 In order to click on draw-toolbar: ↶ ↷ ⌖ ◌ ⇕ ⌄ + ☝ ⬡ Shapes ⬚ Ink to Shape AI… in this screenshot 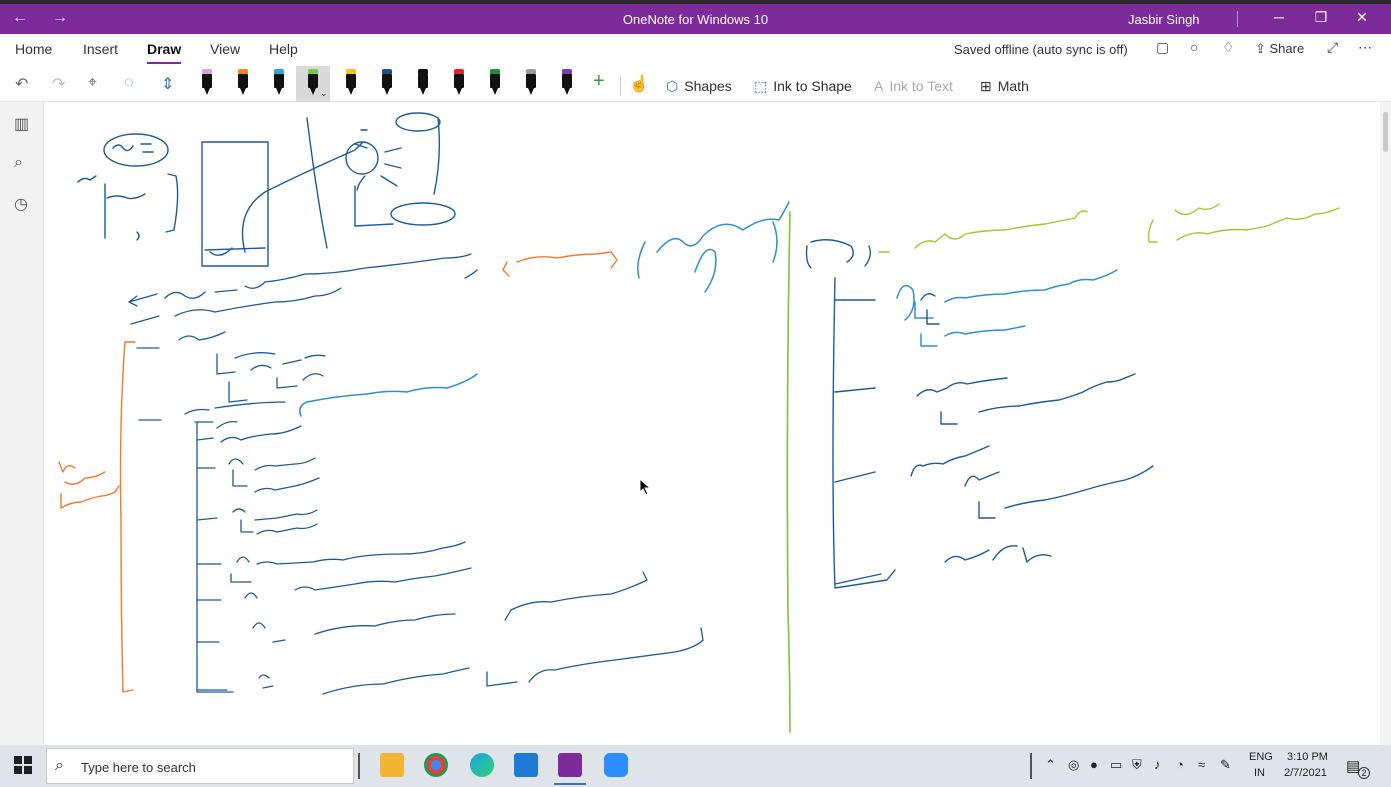, I will do `click(695, 83)`.